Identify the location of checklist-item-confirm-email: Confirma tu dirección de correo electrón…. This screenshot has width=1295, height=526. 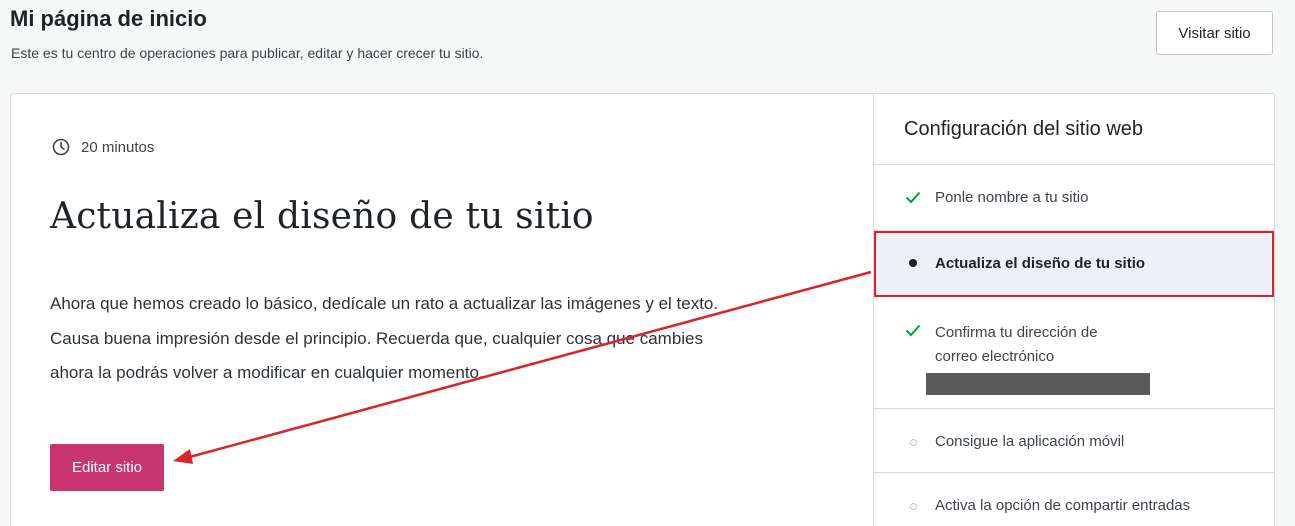
(1074, 353).